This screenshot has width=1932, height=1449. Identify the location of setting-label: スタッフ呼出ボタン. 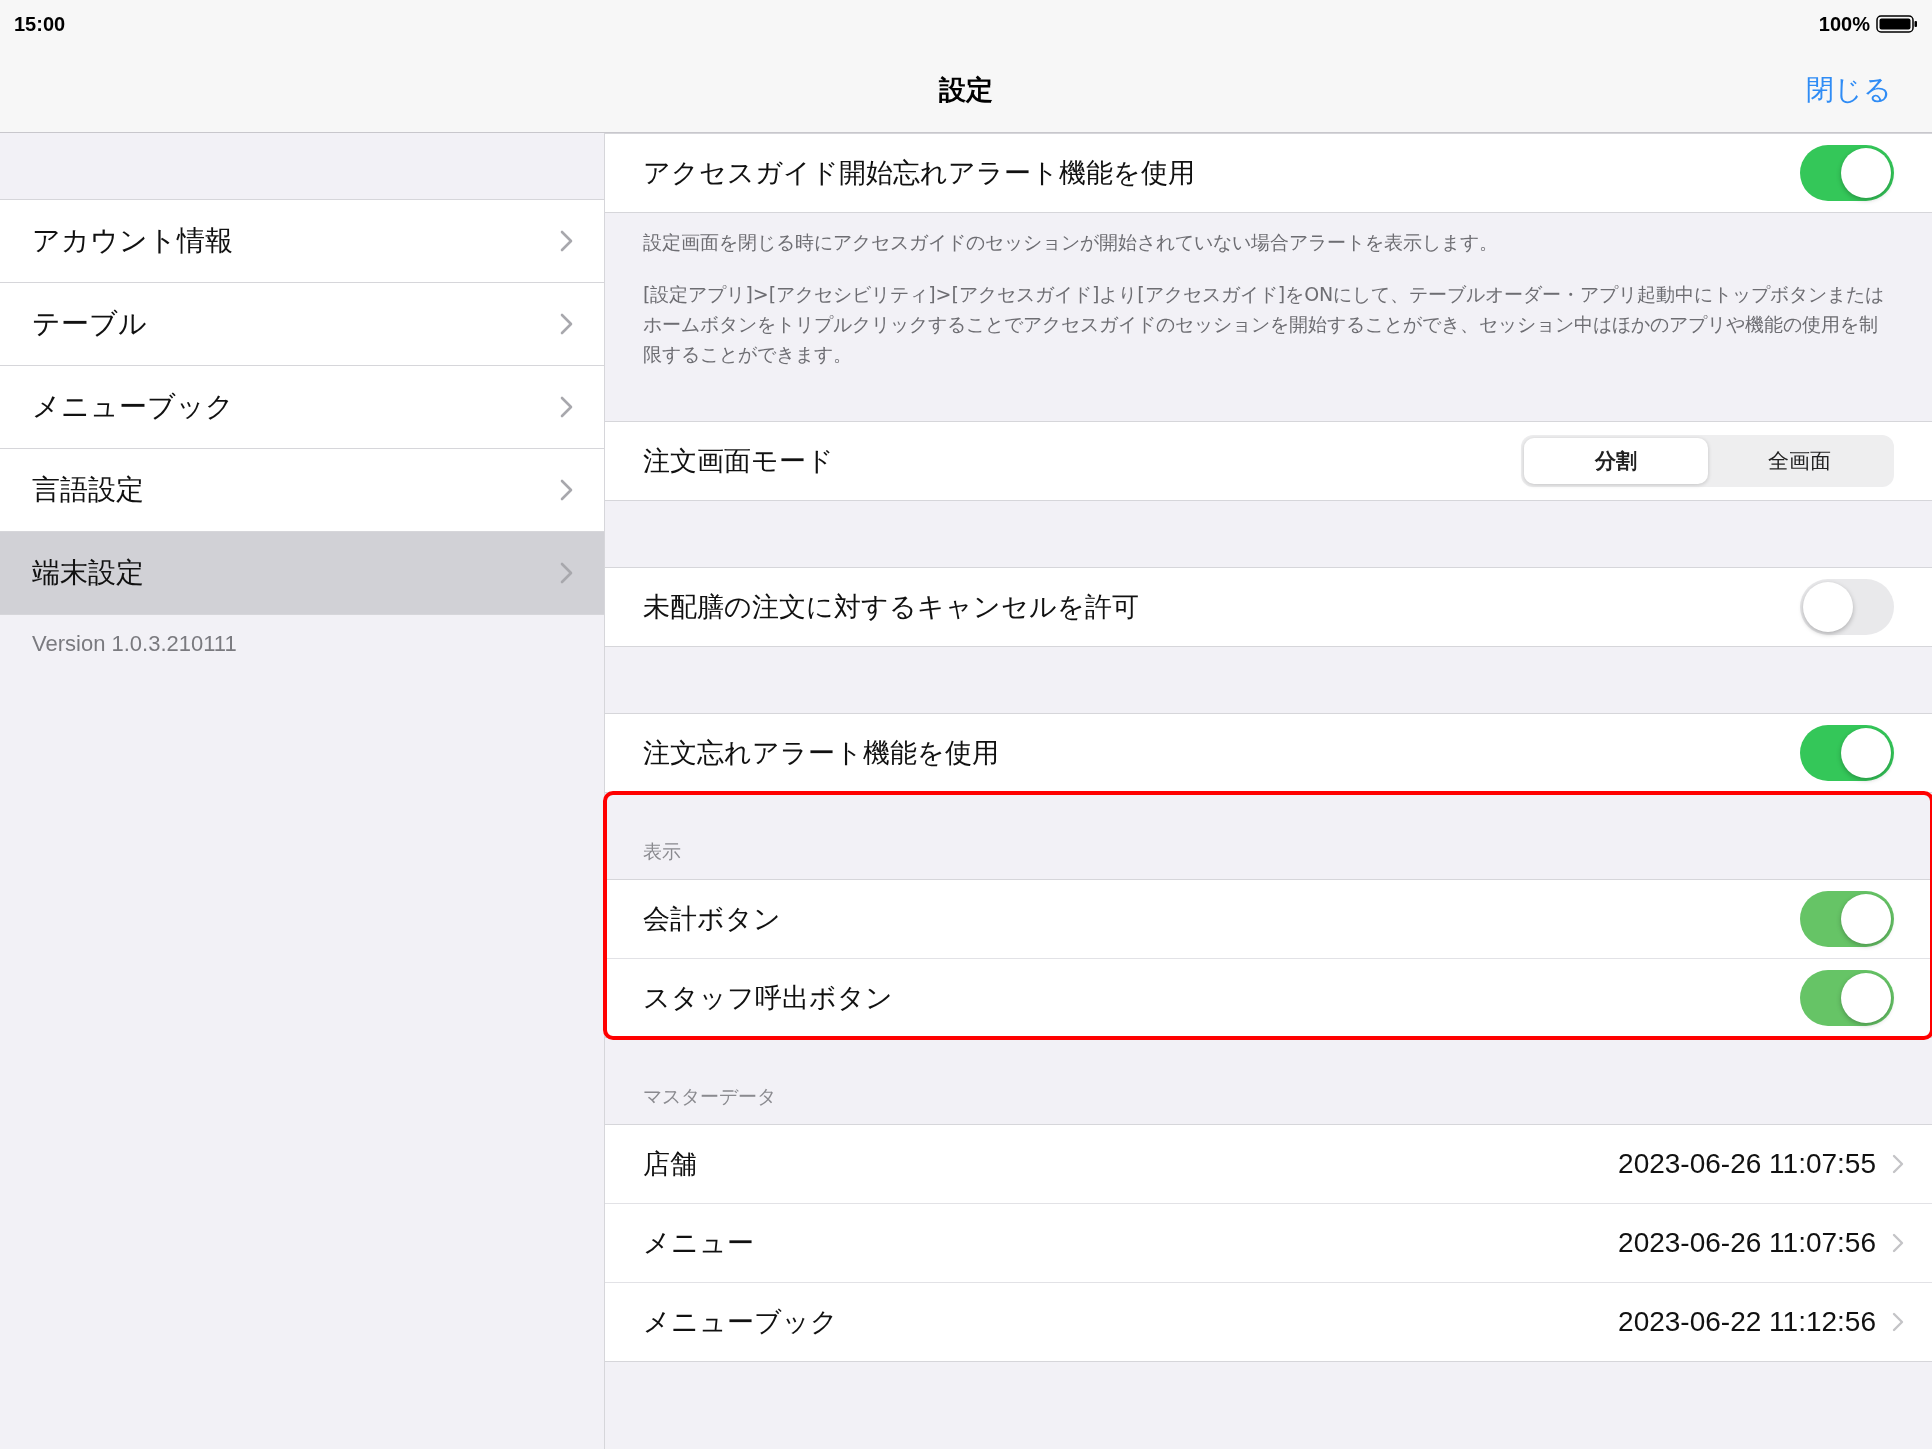
(768, 998).